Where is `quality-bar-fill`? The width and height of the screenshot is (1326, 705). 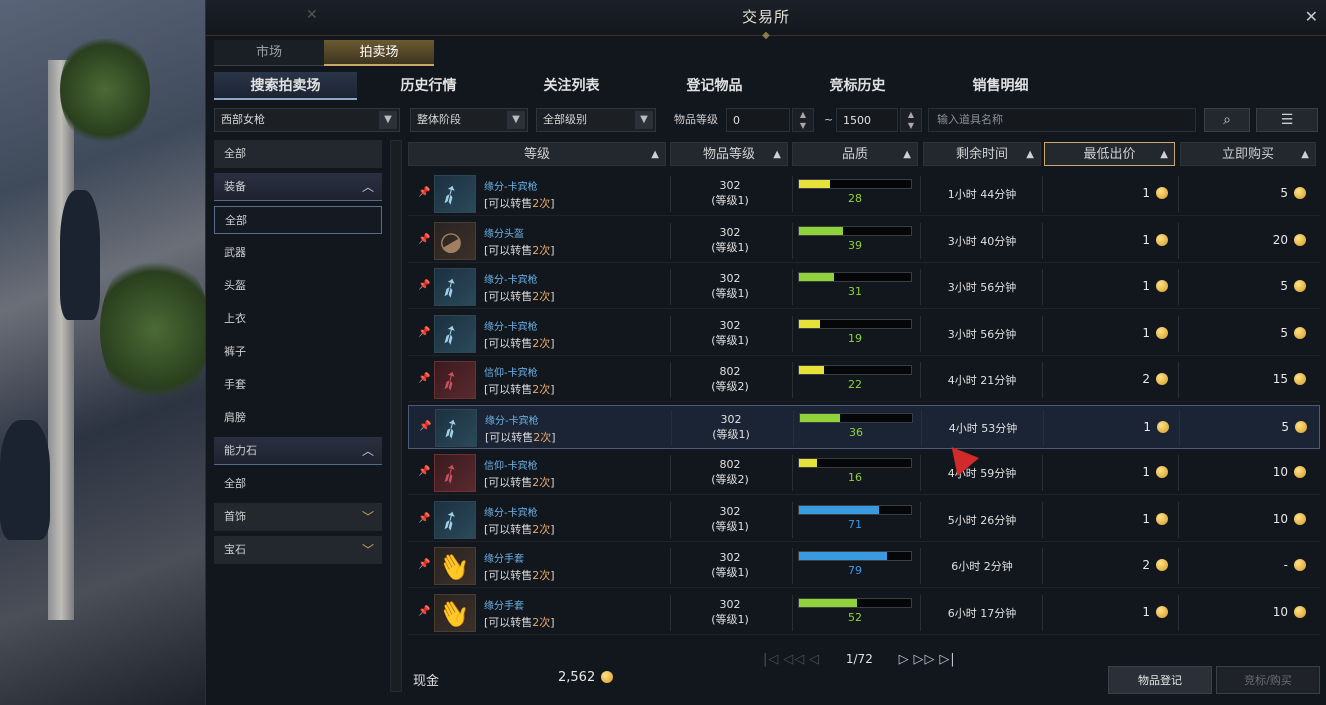 quality-bar-fill is located at coordinates (839, 509).